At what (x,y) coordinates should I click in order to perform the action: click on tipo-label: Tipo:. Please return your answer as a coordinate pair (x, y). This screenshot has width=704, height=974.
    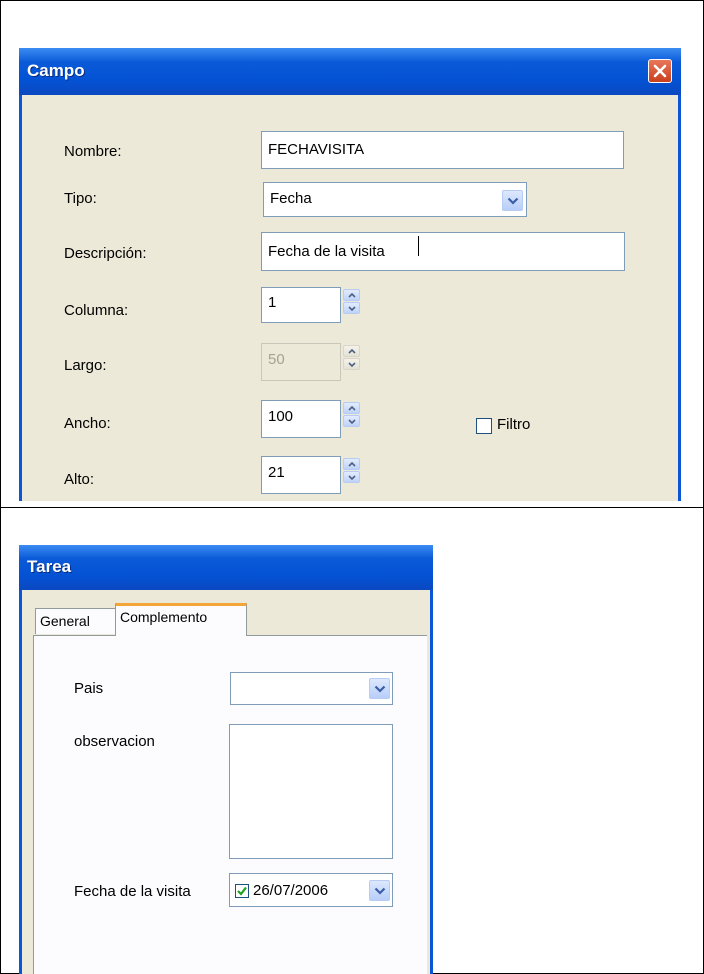
    Looking at the image, I should click on (80, 198).